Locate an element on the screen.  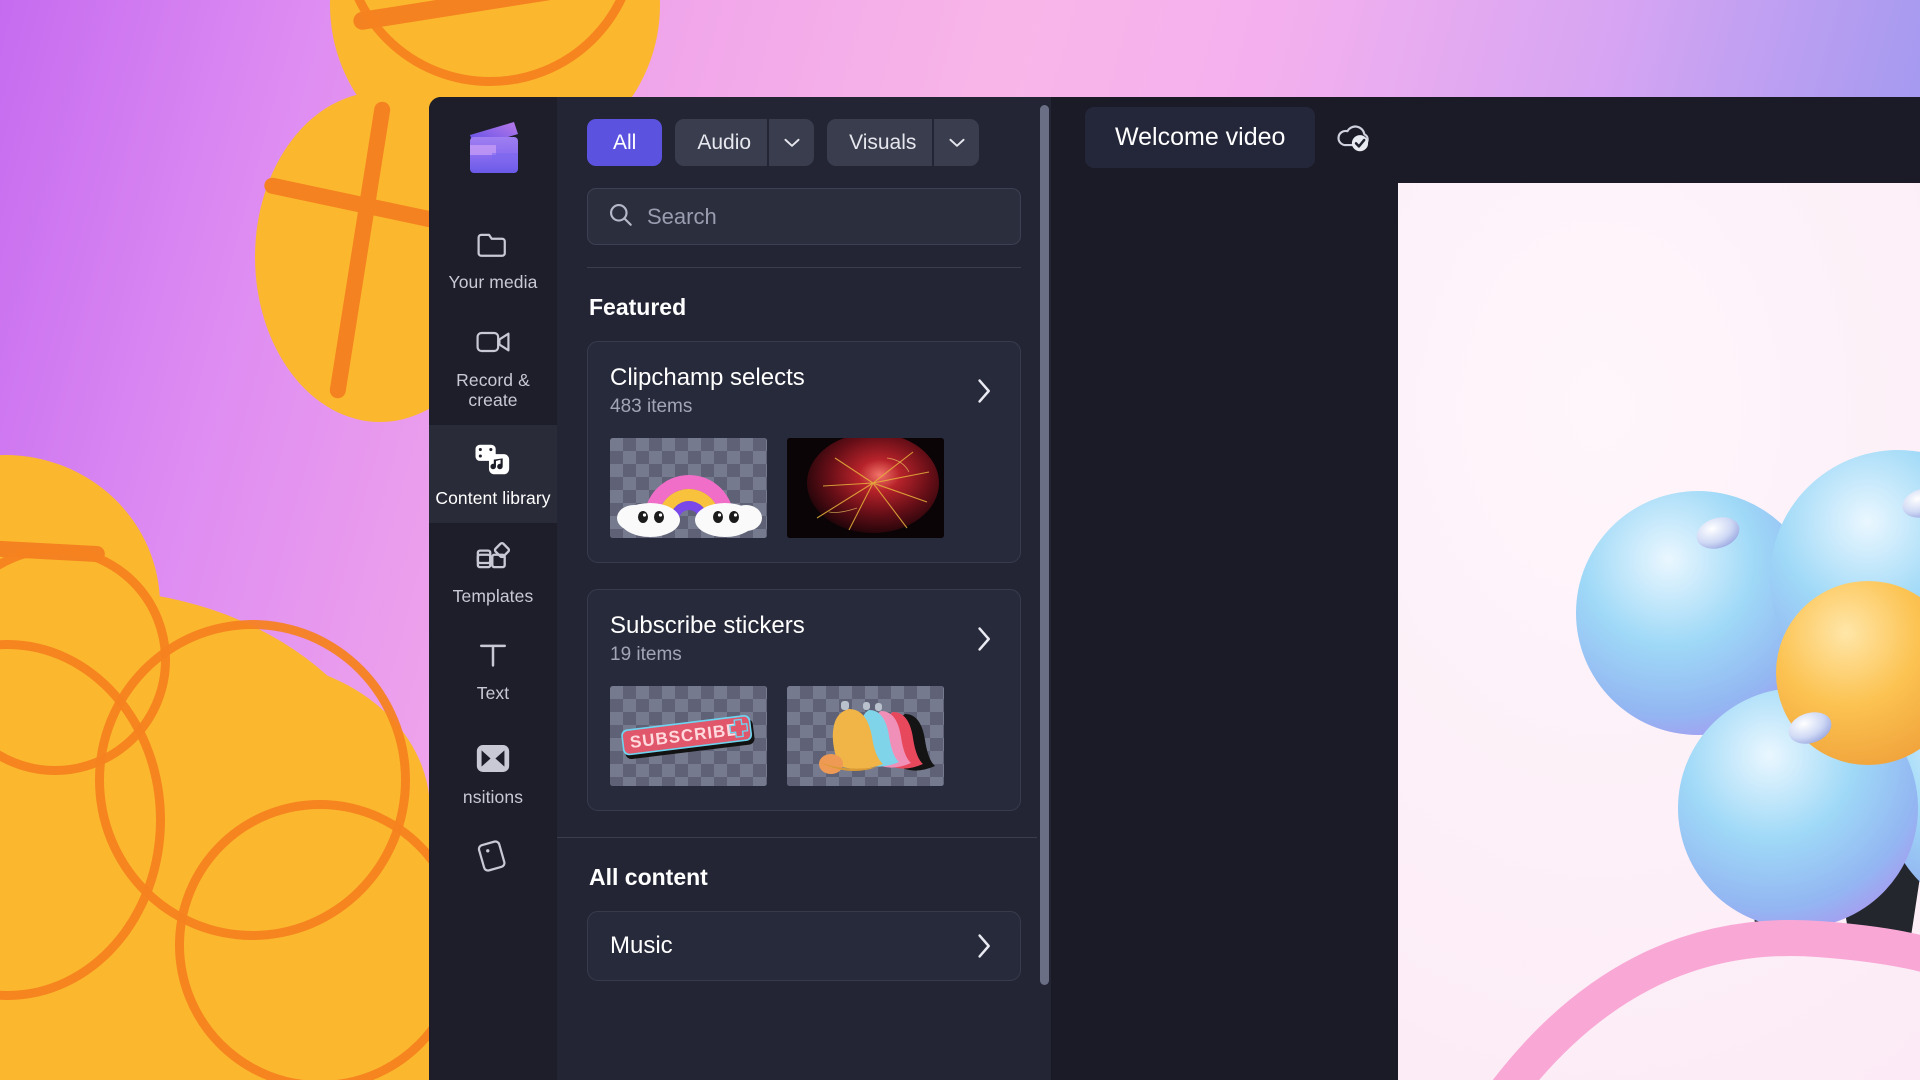
clapperboard-icon is located at coordinates (493, 147).